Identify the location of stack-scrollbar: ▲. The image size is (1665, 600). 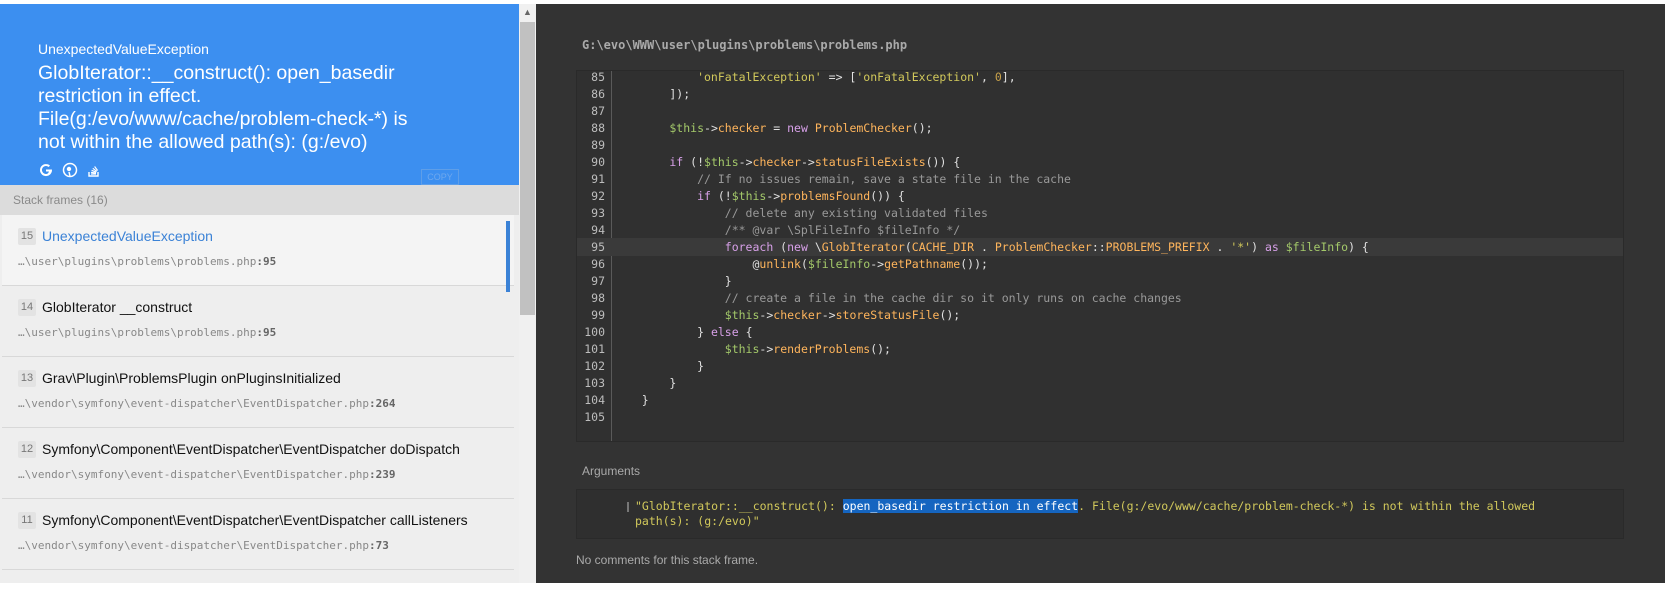
(527, 293).